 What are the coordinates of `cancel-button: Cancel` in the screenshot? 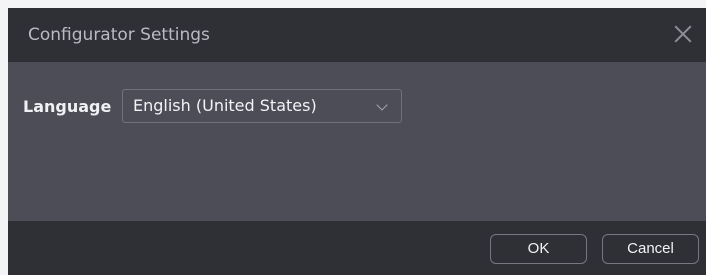 It's located at (650, 249).